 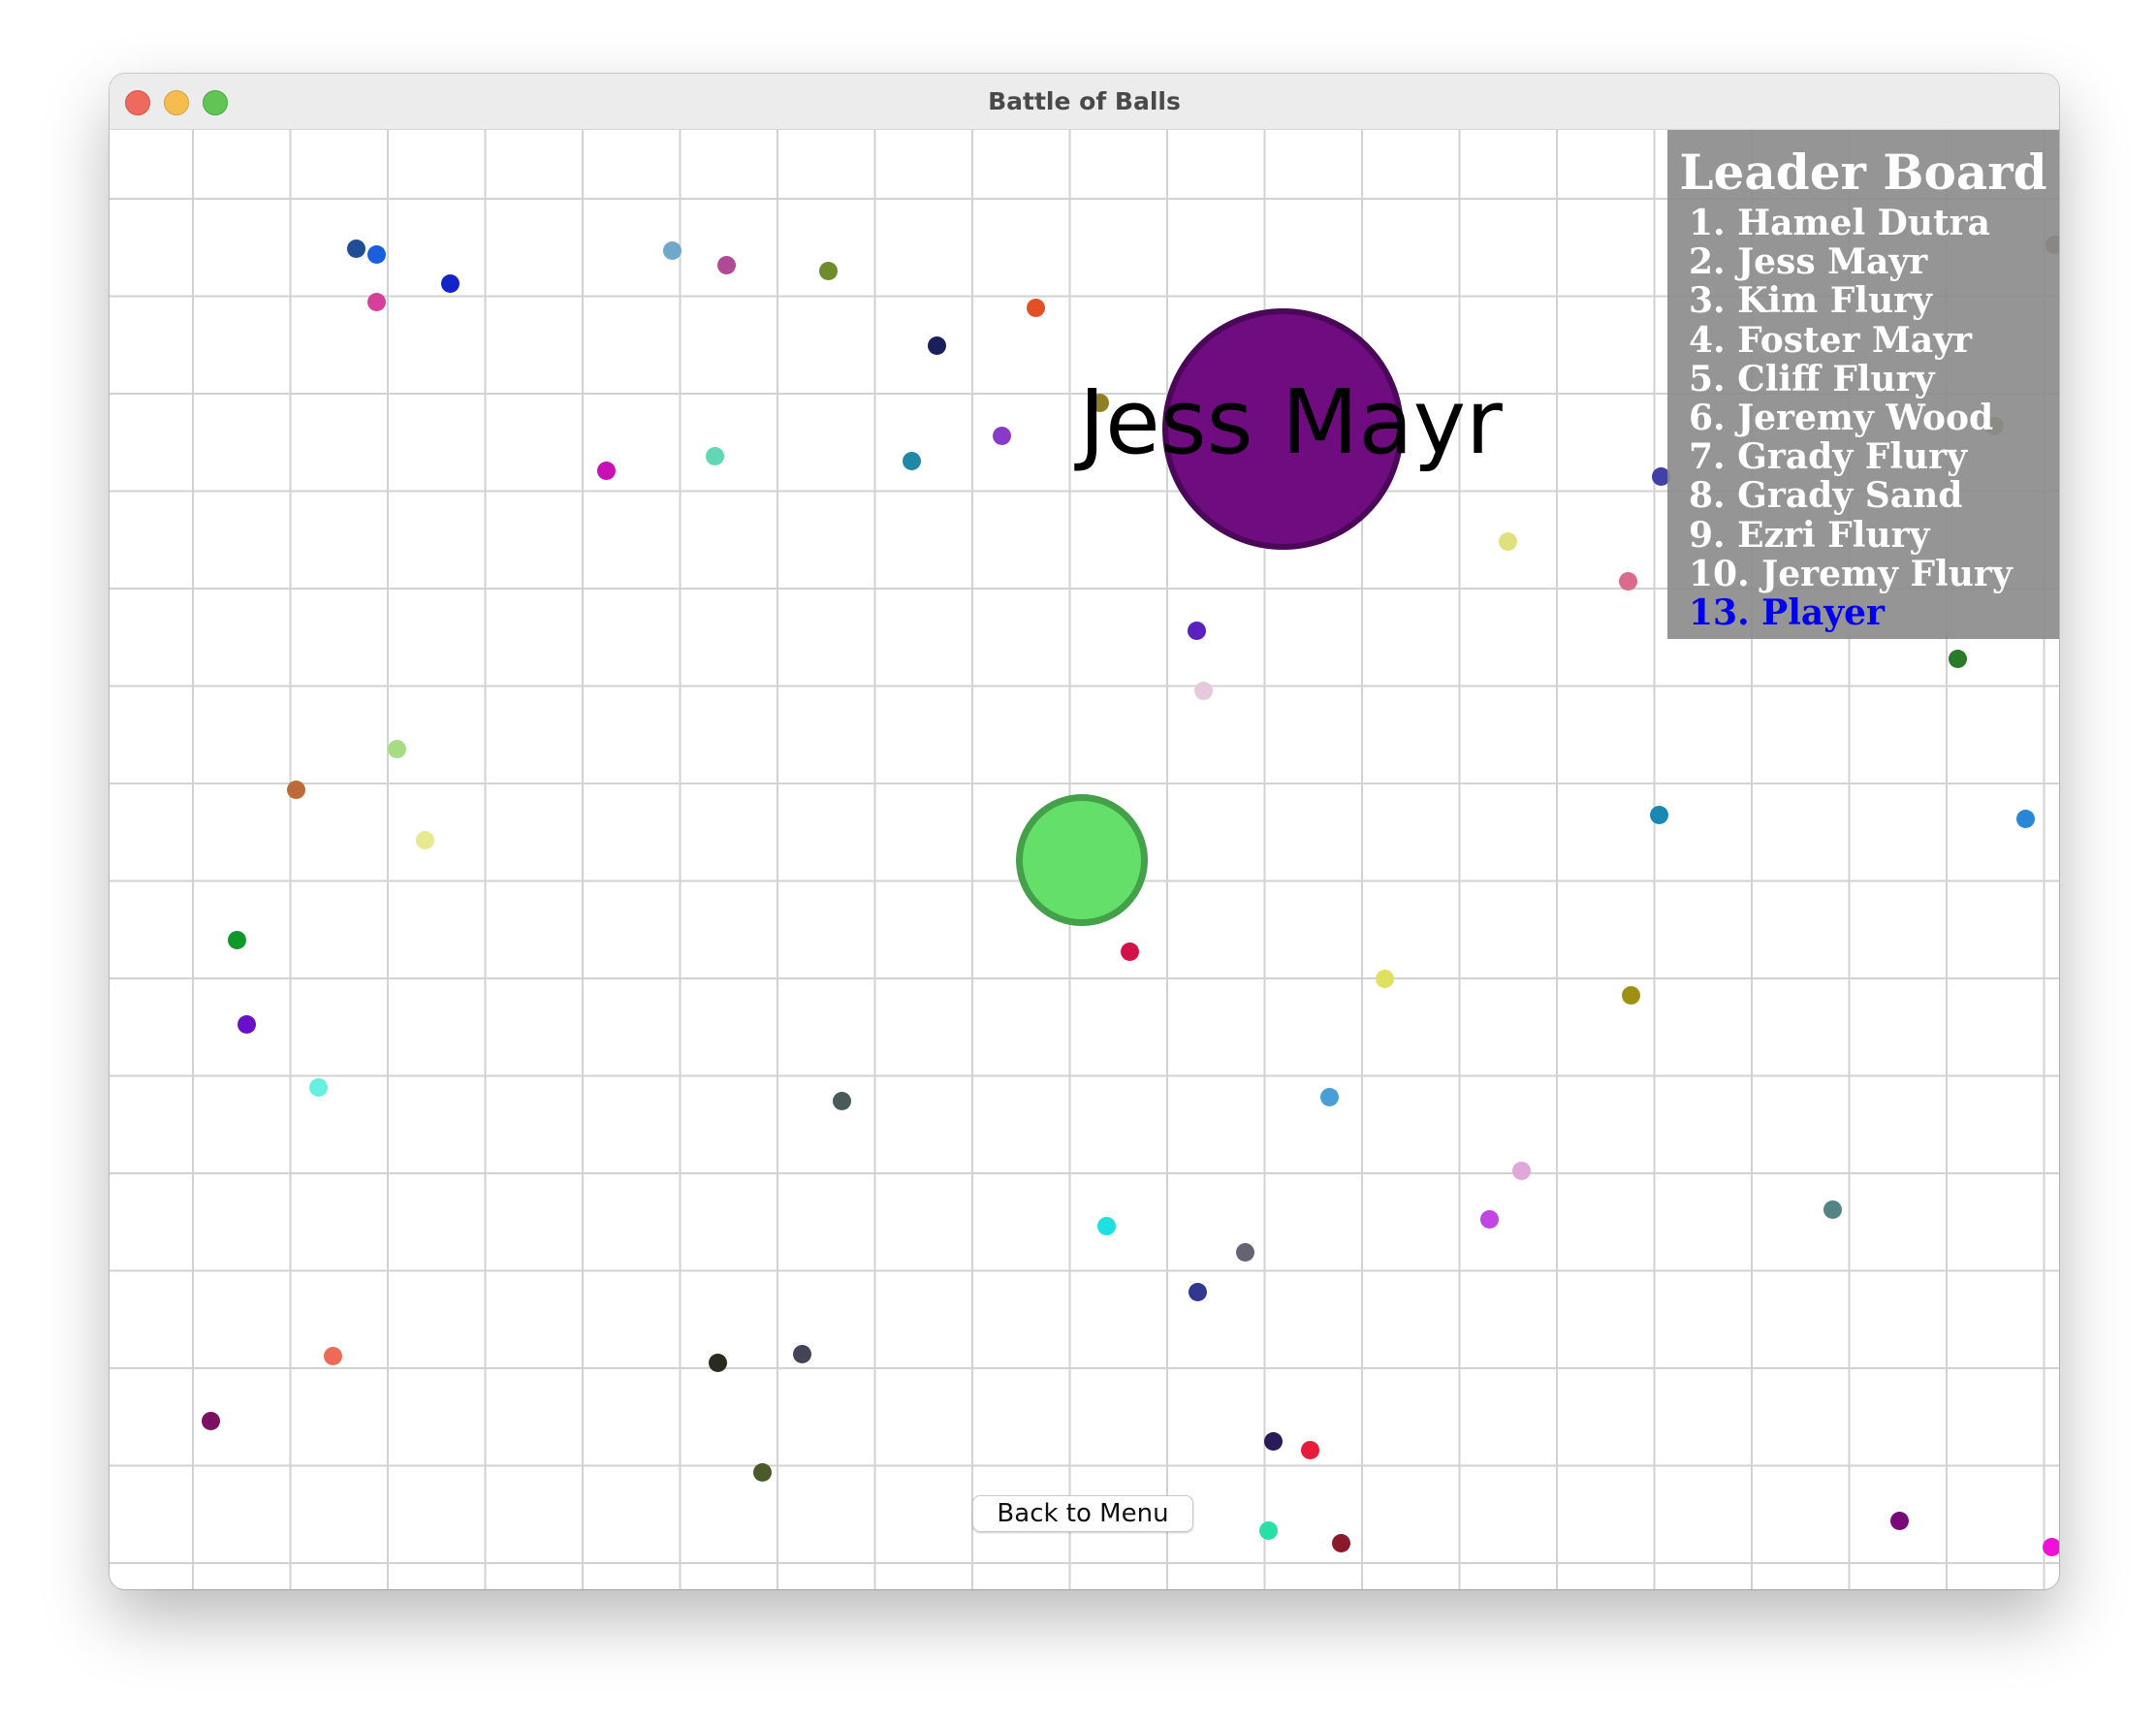 I want to click on leaderboard-player-rank: 13. Player, so click(x=1787, y=612).